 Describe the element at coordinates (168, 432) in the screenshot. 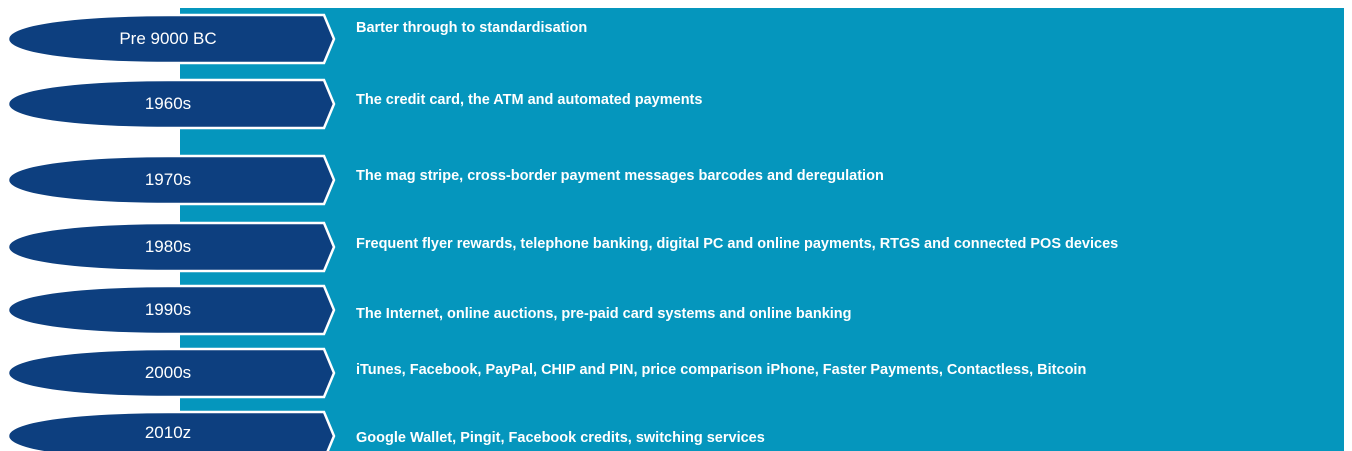

I see `era-label: 2010z` at that location.